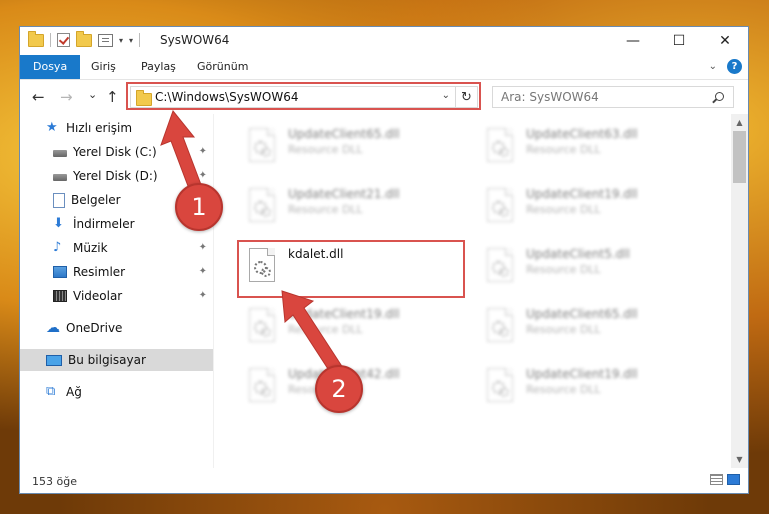 The image size is (769, 514). What do you see at coordinates (339, 389) in the screenshot?
I see `step-2-badge: 2` at bounding box center [339, 389].